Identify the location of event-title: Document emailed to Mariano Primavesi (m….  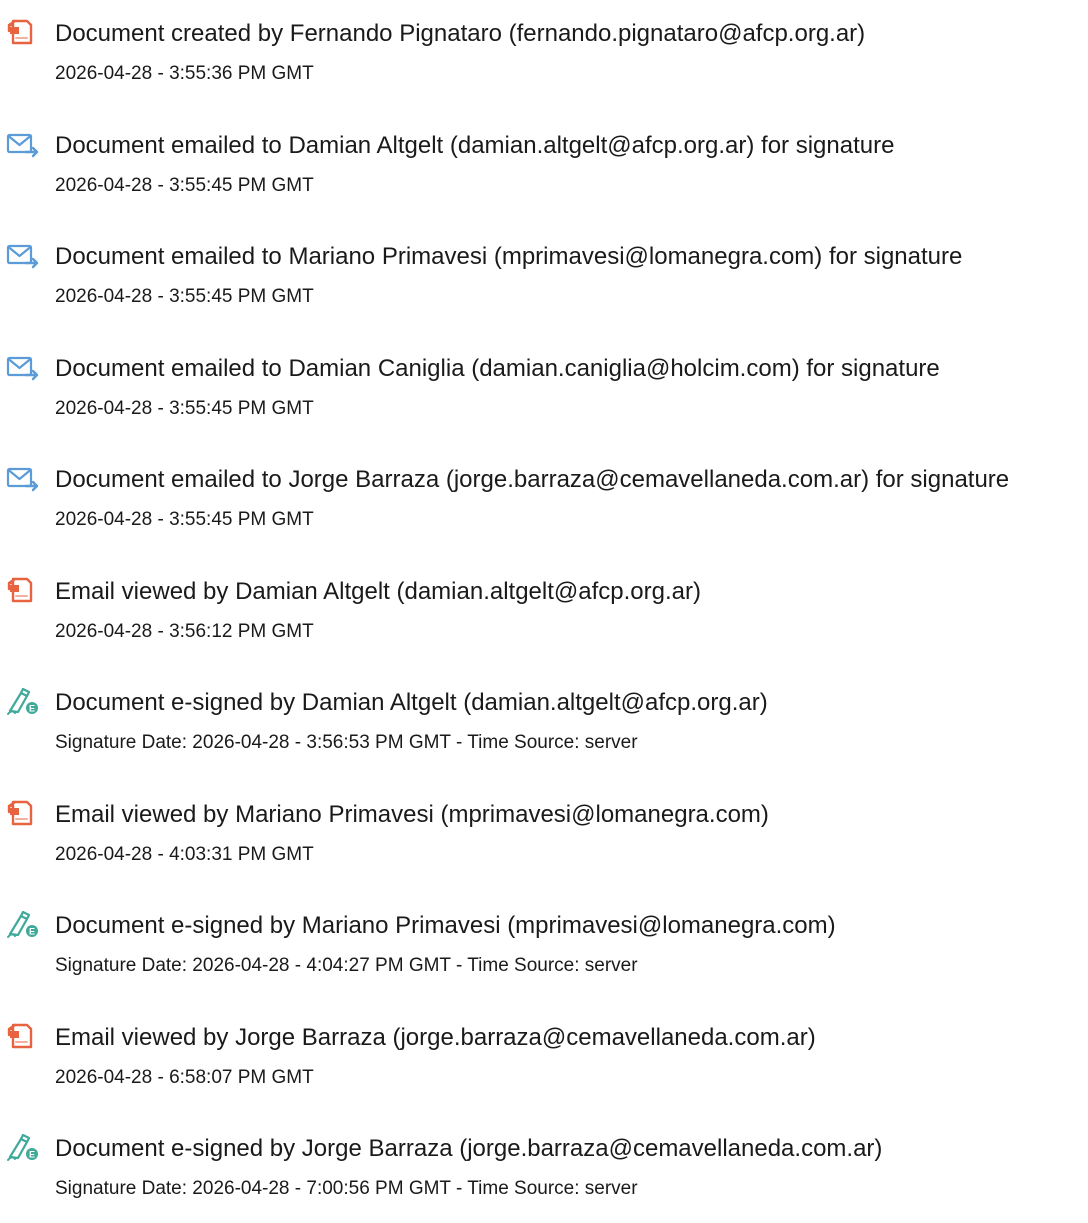
(509, 256).